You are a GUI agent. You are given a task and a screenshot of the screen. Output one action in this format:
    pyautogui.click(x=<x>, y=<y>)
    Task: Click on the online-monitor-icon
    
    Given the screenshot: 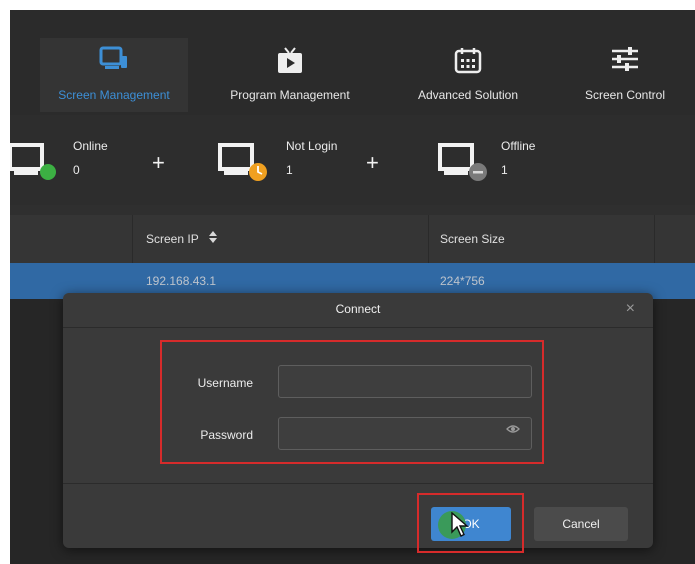 What is the action you would take?
    pyautogui.click(x=35, y=164)
    